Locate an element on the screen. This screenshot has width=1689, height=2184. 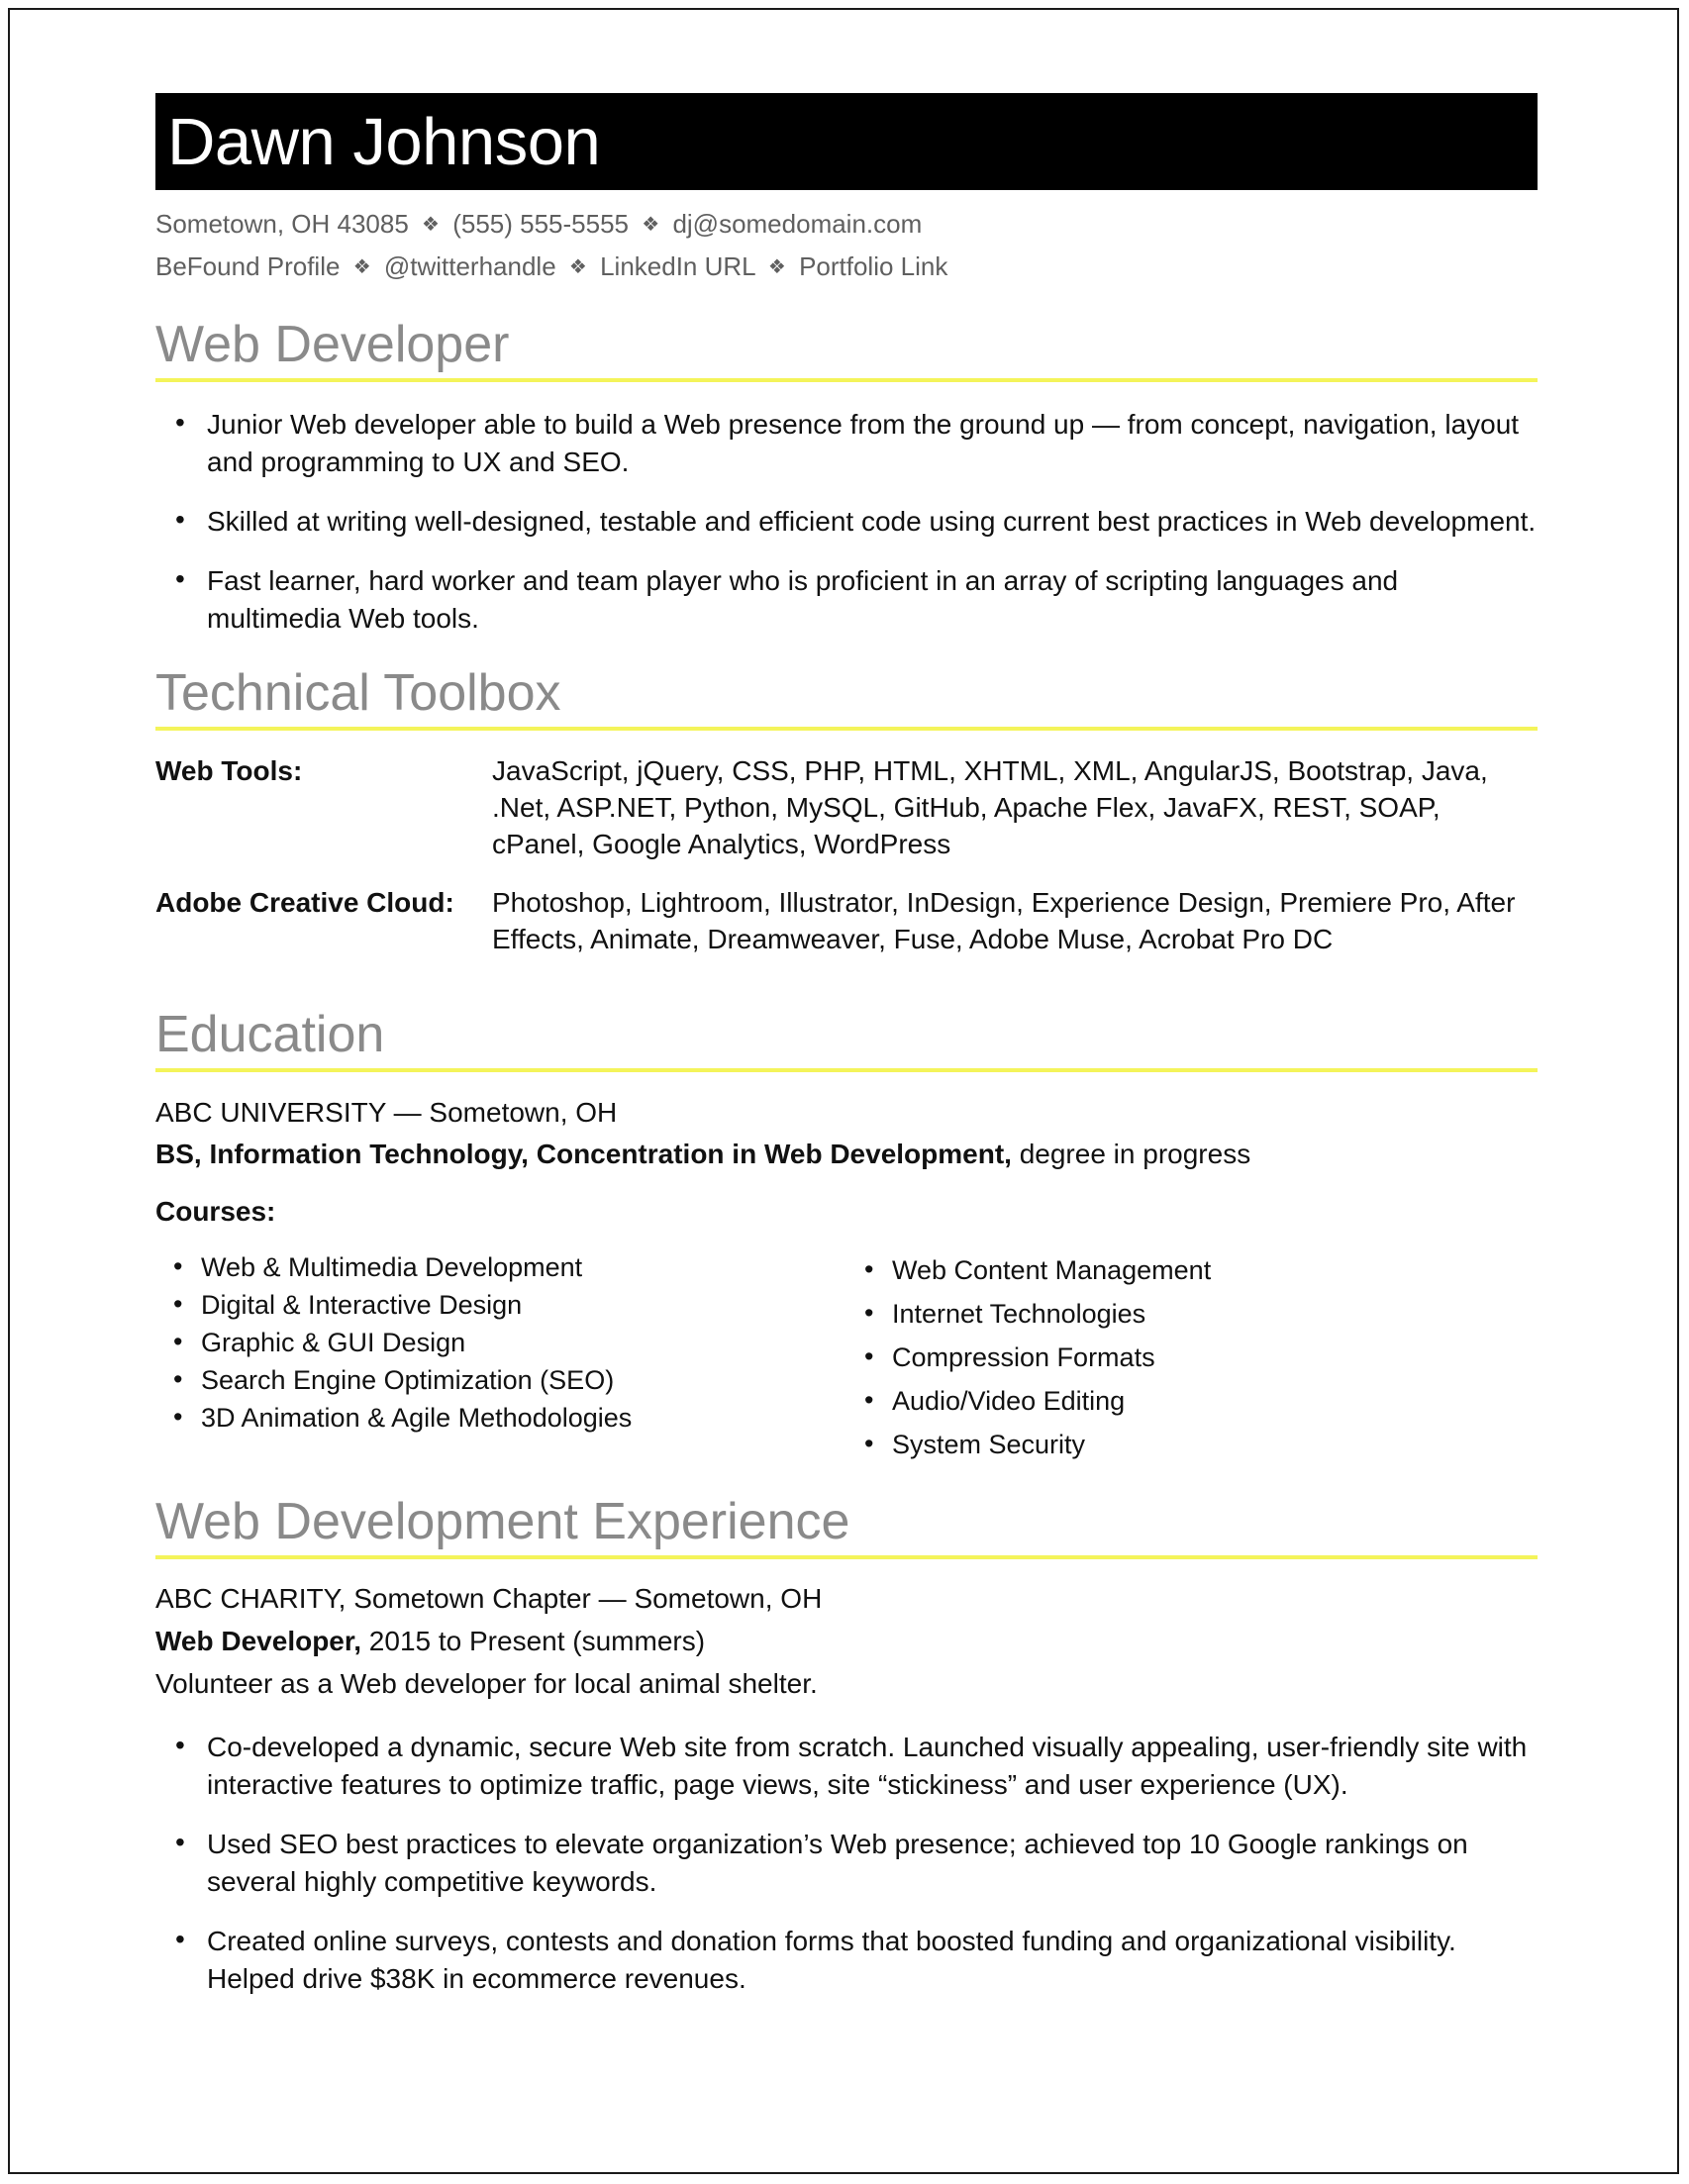
section-heading-summary: Web Developer is located at coordinates (332, 344).